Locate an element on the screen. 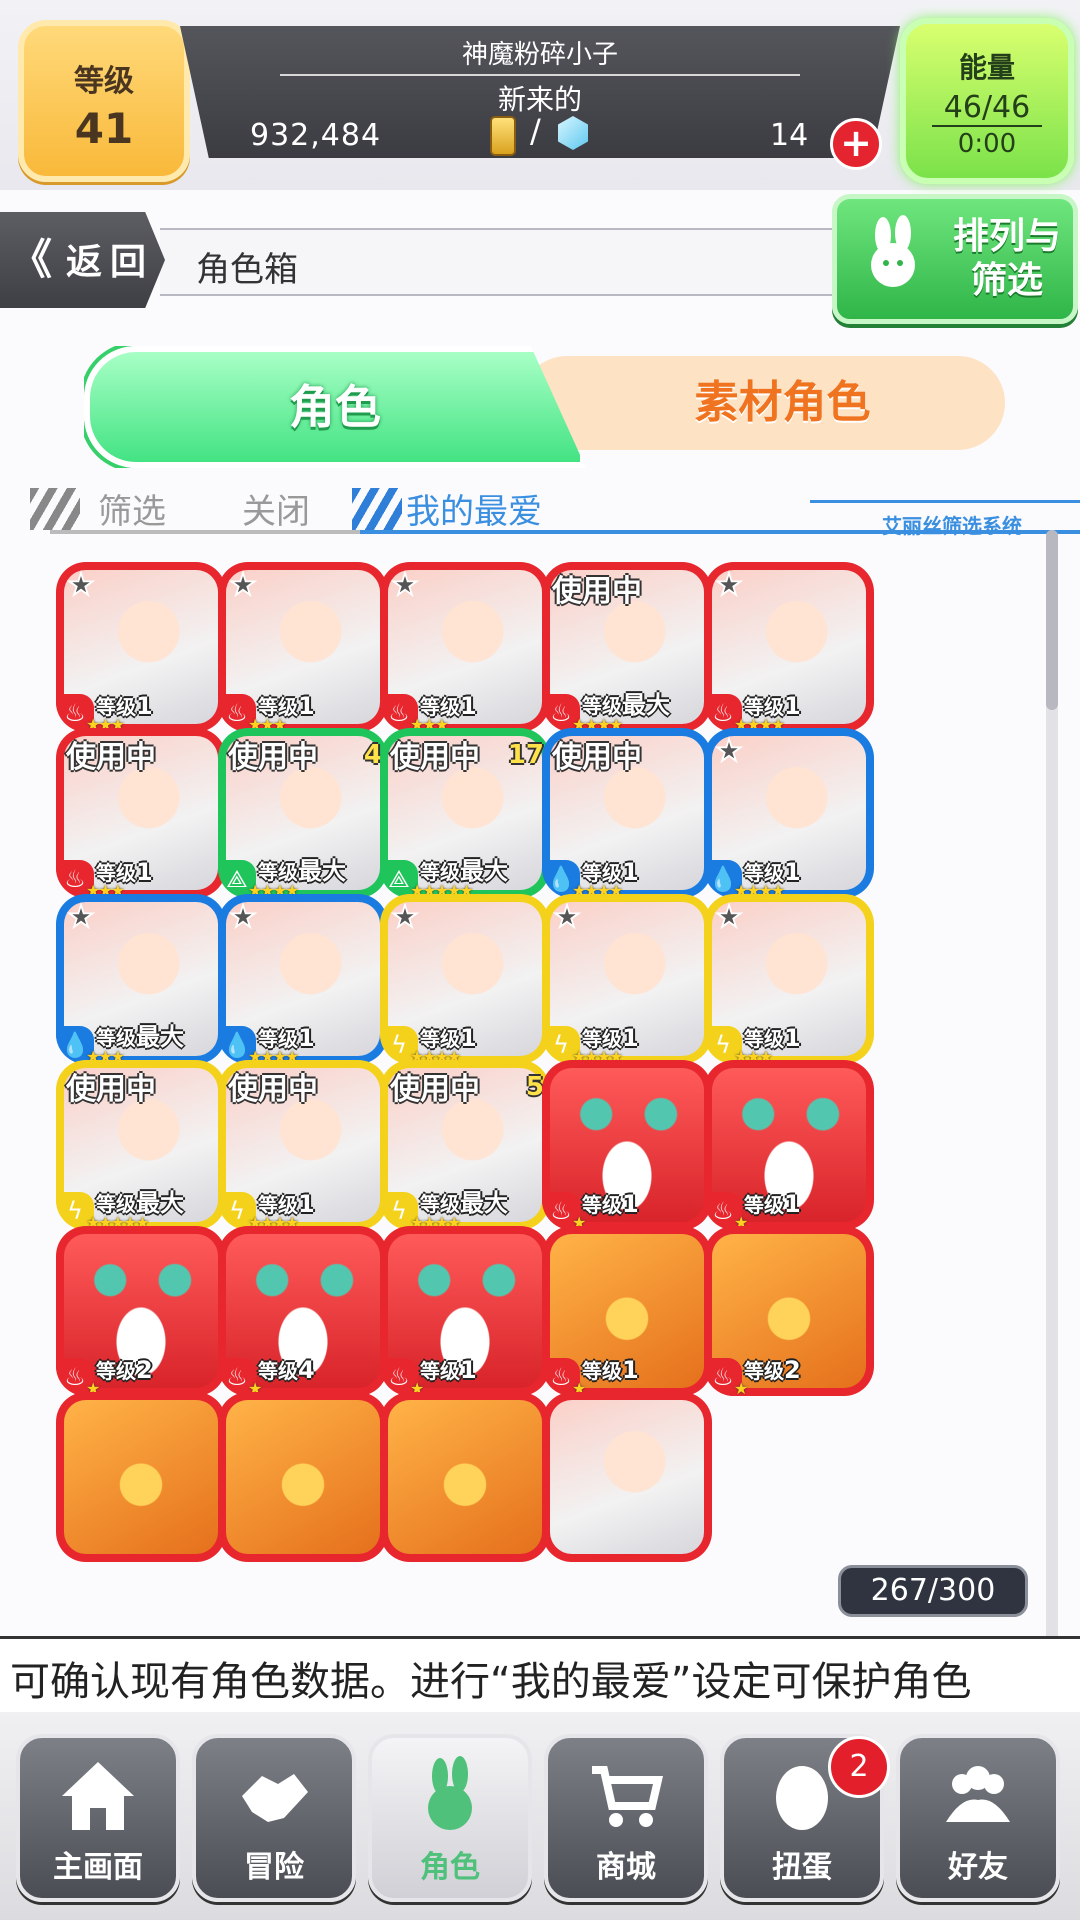  character-card: 使用中 4 ⟁ 等级最大 ★★★★ is located at coordinates (303, 813).